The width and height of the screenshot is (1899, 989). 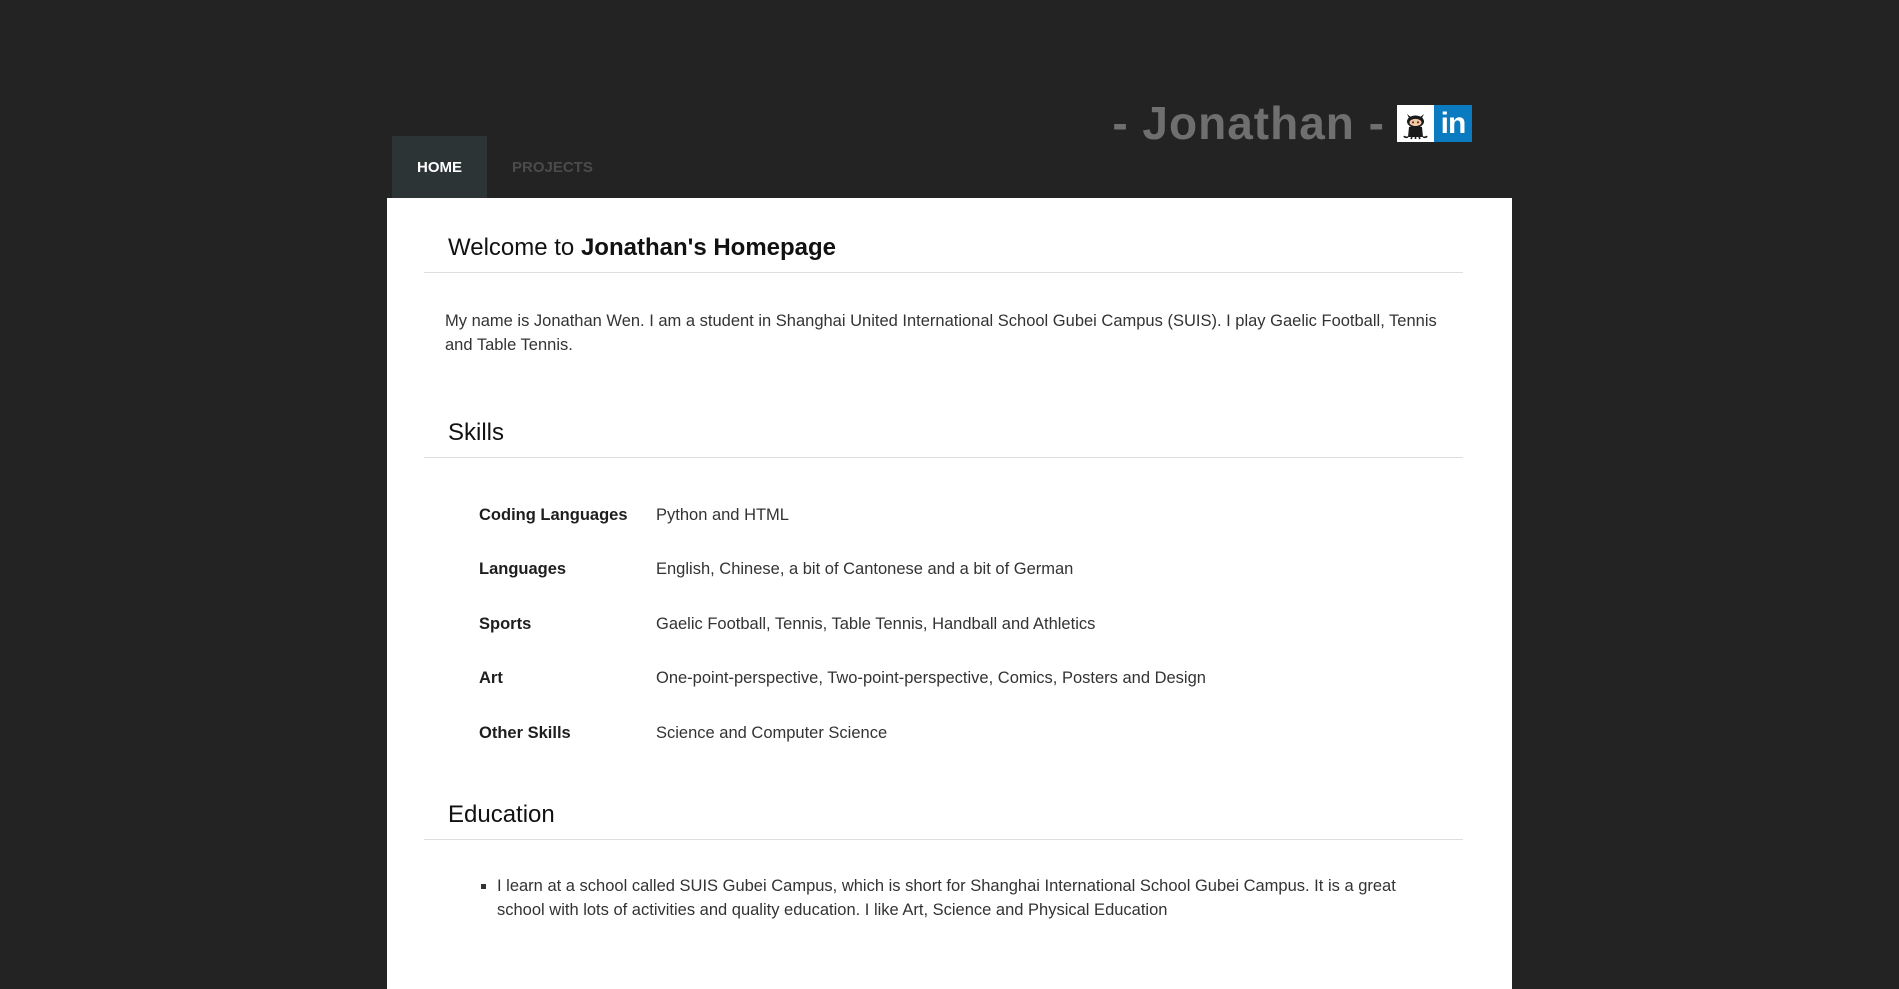 What do you see at coordinates (943, 438) in the screenshot?
I see `skills-heading: Skills` at bounding box center [943, 438].